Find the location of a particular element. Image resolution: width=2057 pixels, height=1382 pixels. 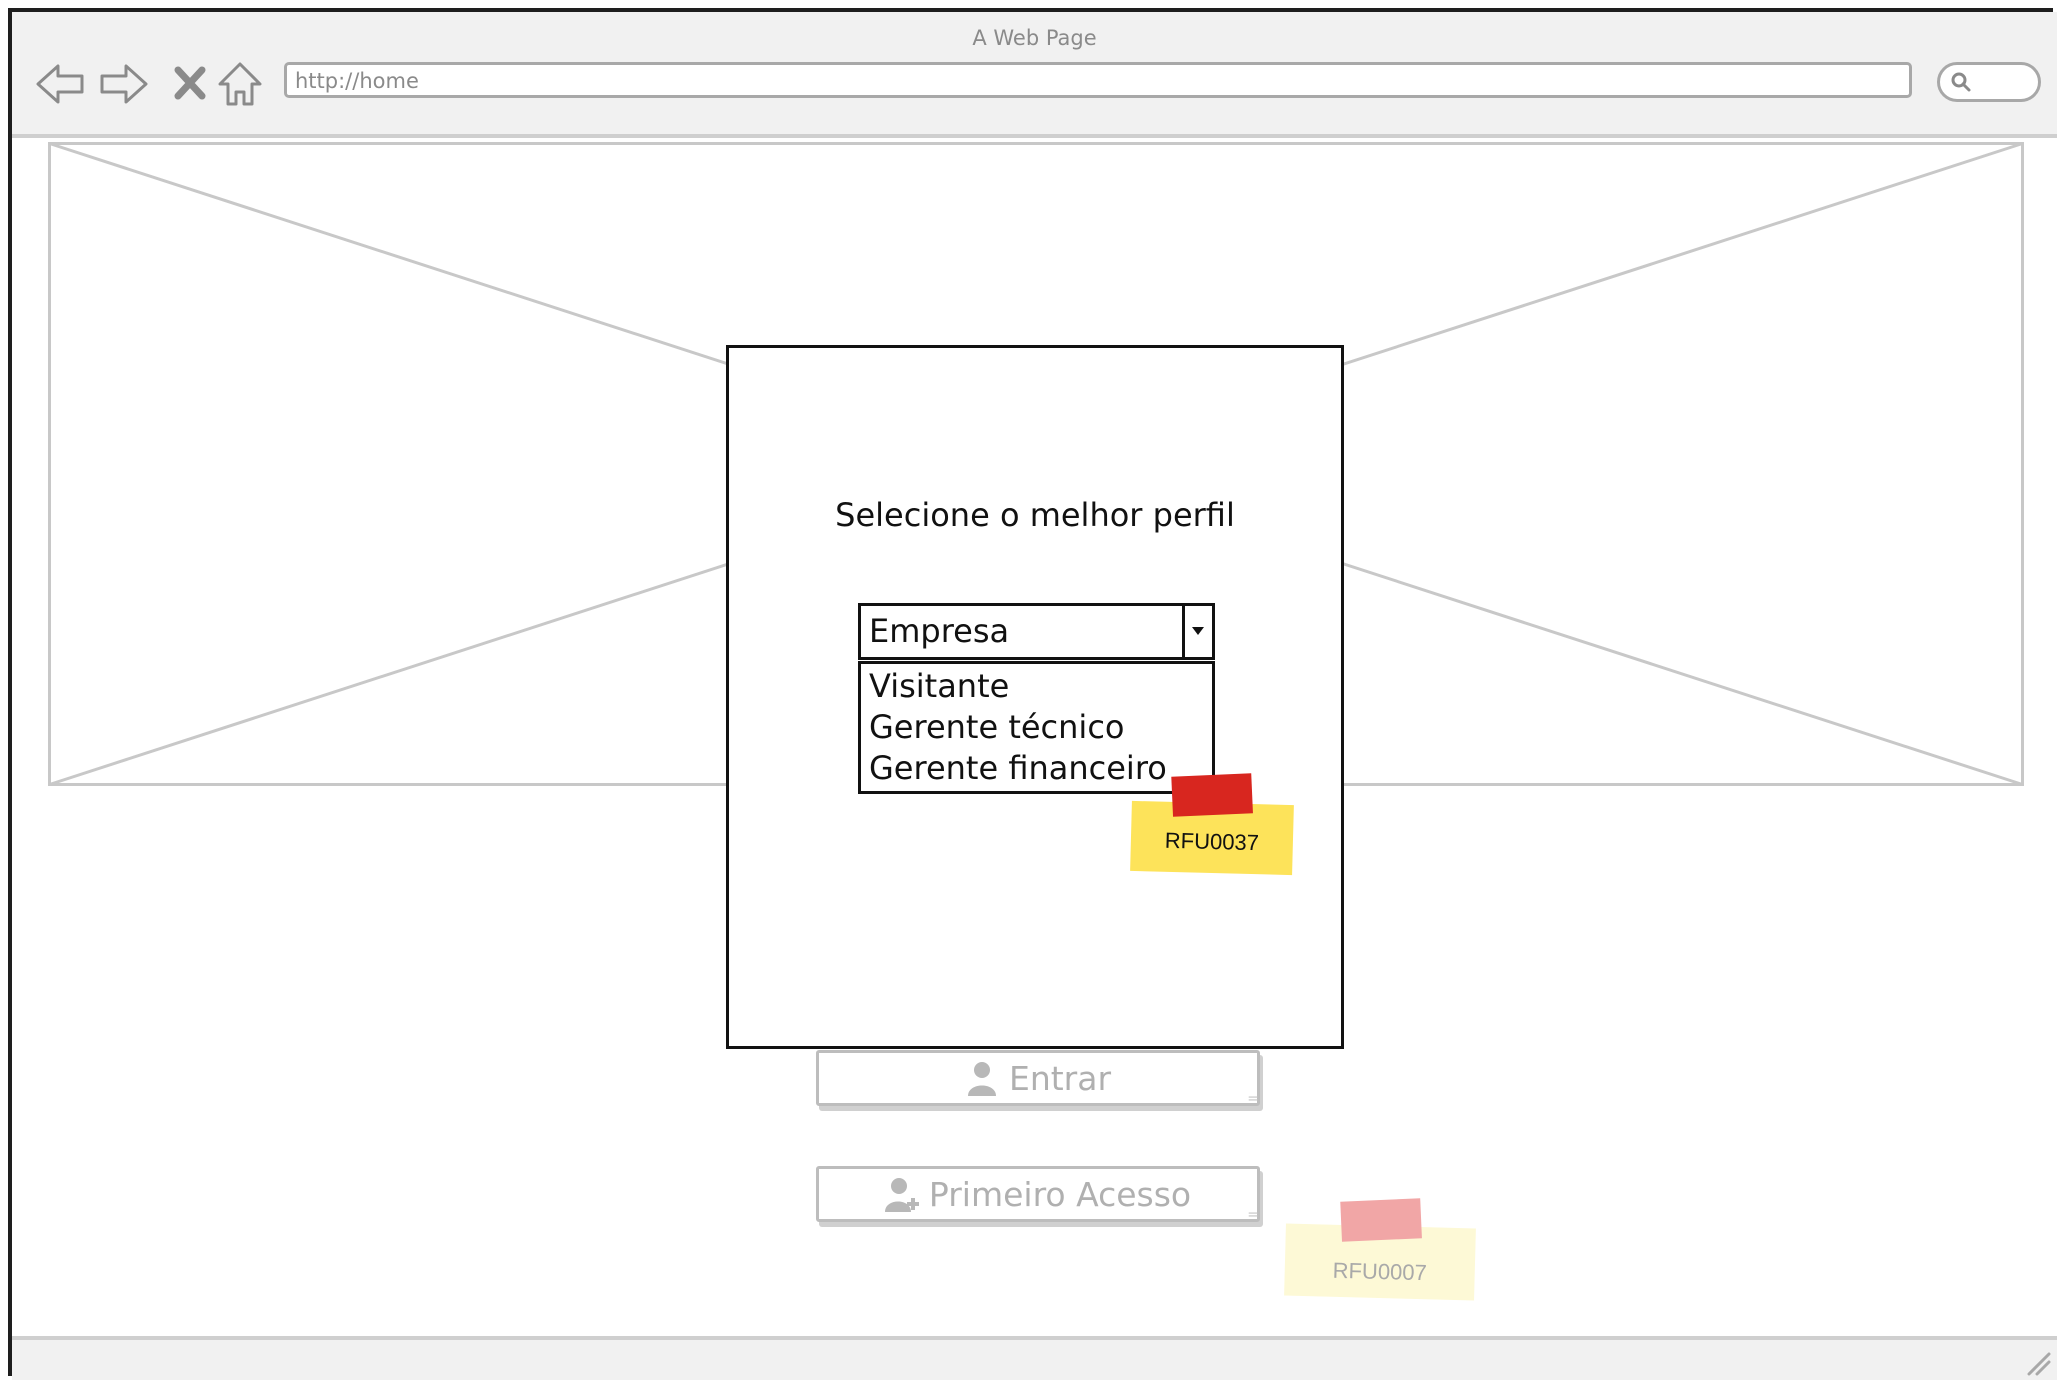

sticky-note-text: RFU0037 is located at coordinates (1212, 841).